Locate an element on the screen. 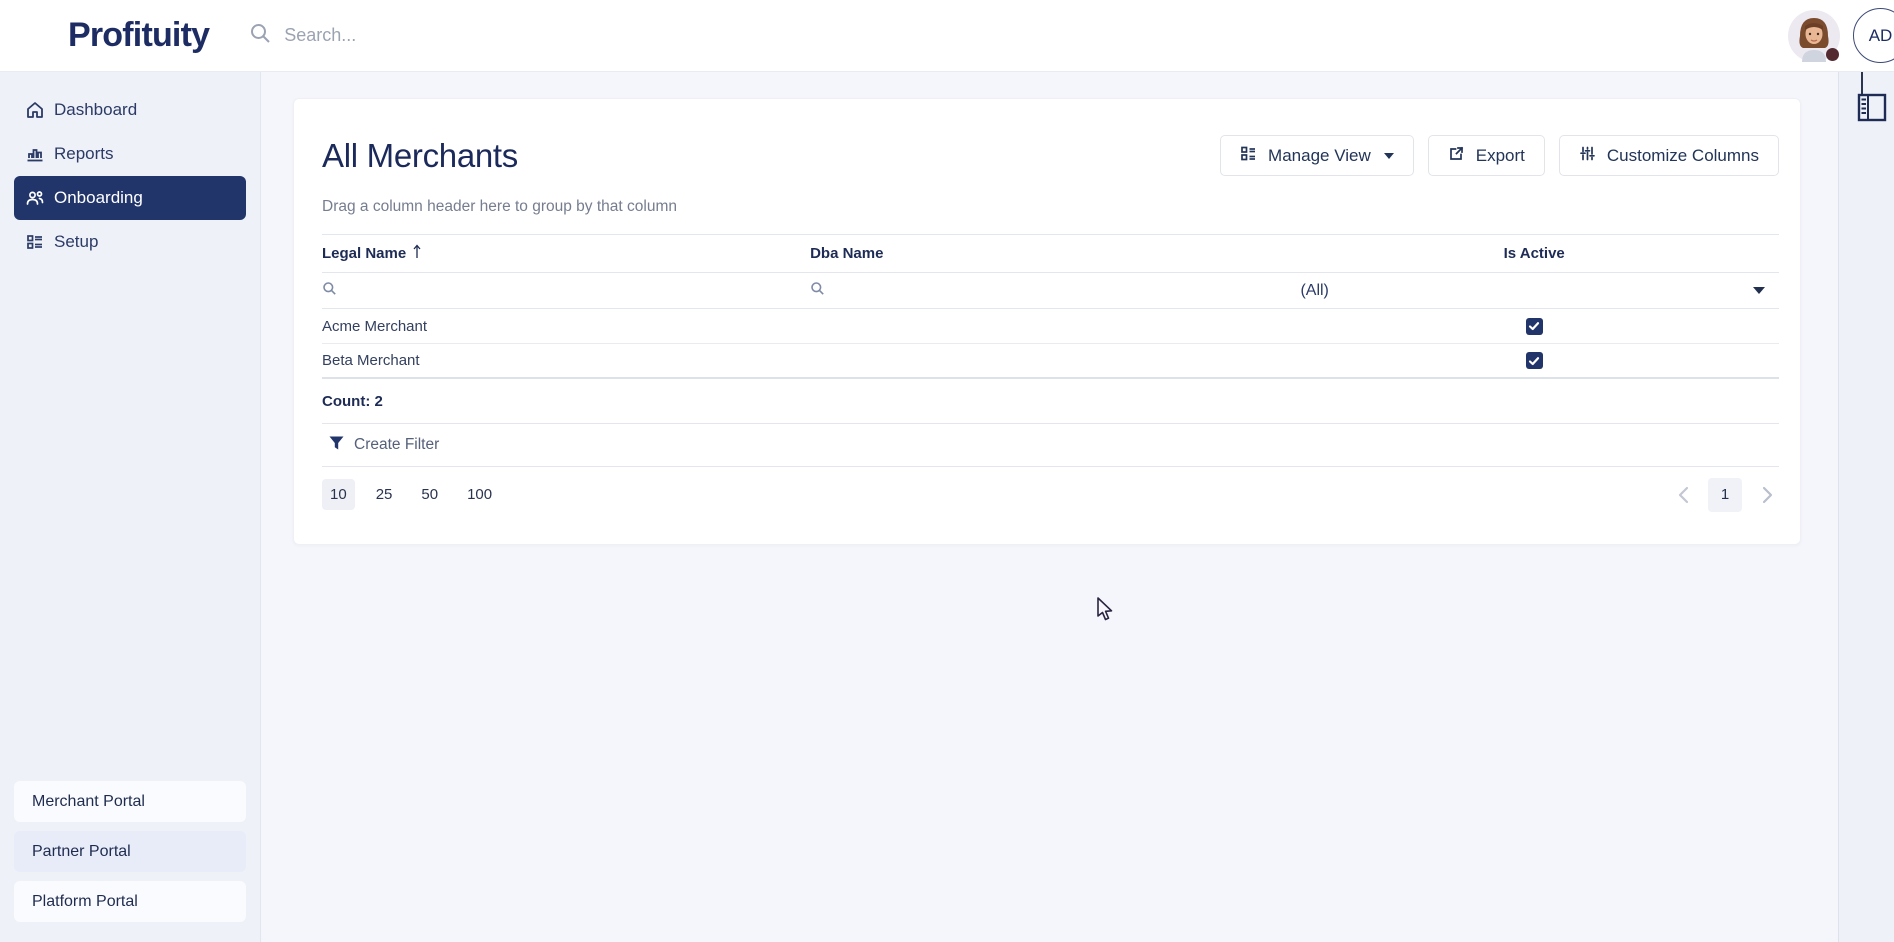  column-header-label: Legal Name is located at coordinates (364, 253).